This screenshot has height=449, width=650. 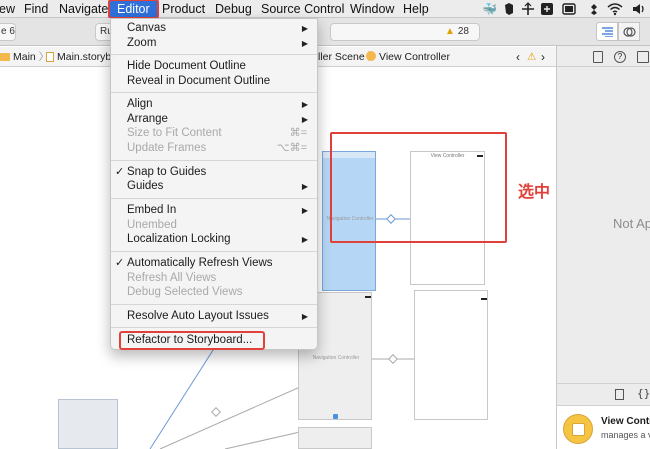 What do you see at coordinates (603, 394) in the screenshot?
I see `library-tabs: {}` at bounding box center [603, 394].